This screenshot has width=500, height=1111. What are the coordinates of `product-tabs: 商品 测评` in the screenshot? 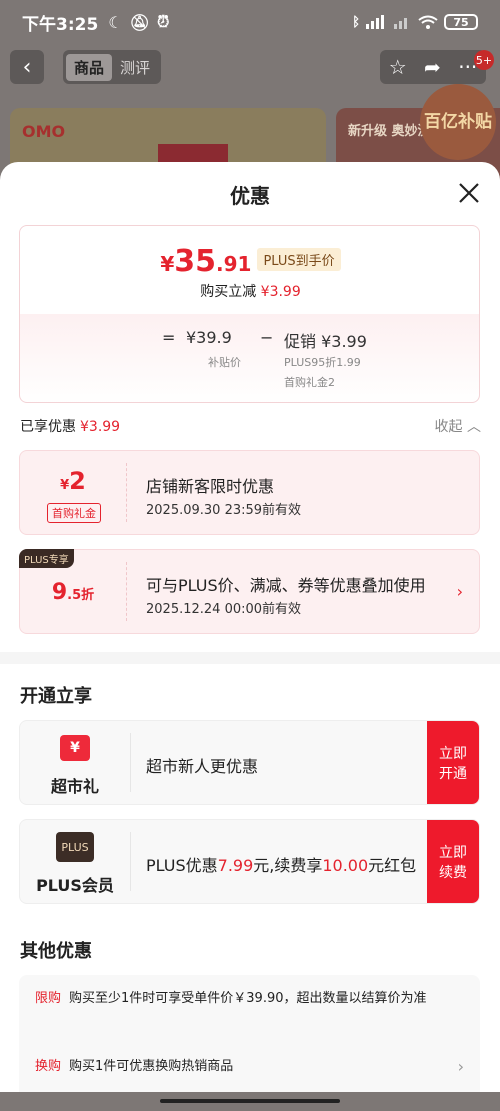 It's located at (112, 67).